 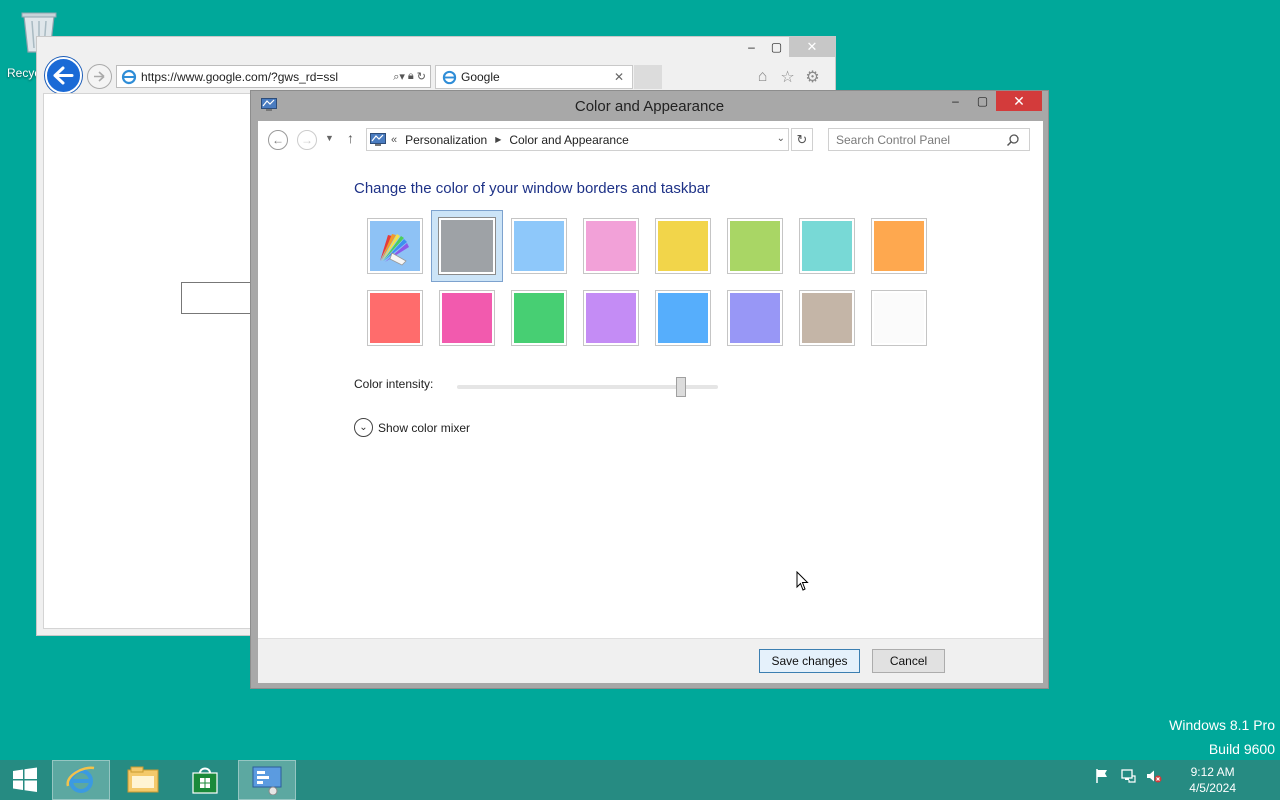 I want to click on show-color-mixer-label: Show color mixer, so click(x=424, y=427).